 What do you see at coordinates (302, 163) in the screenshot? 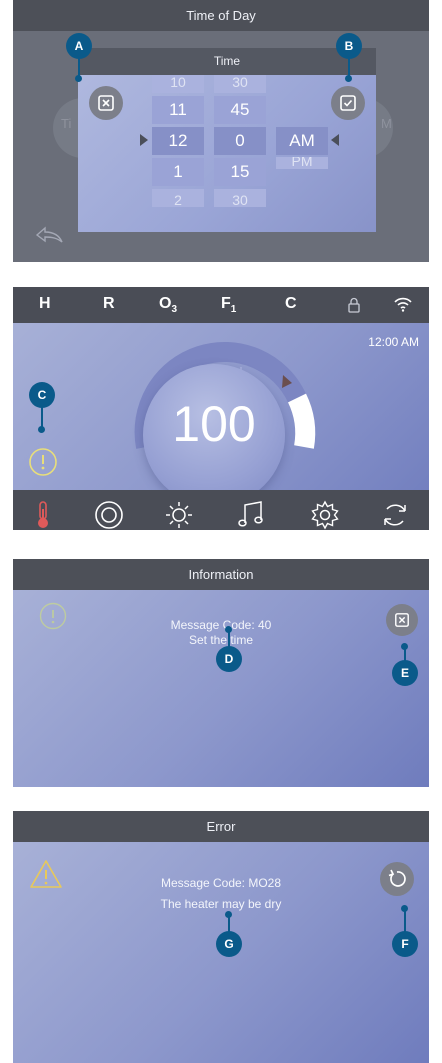
I see `ampm-option: PM` at bounding box center [302, 163].